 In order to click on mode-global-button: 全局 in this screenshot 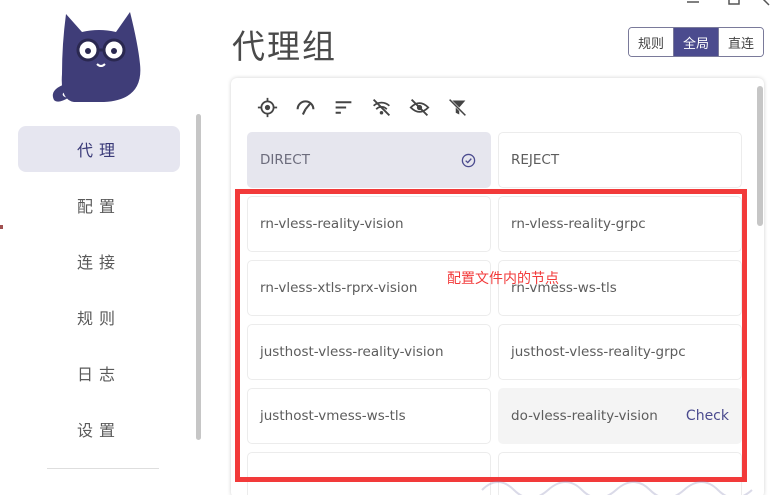, I will do `click(697, 42)`.